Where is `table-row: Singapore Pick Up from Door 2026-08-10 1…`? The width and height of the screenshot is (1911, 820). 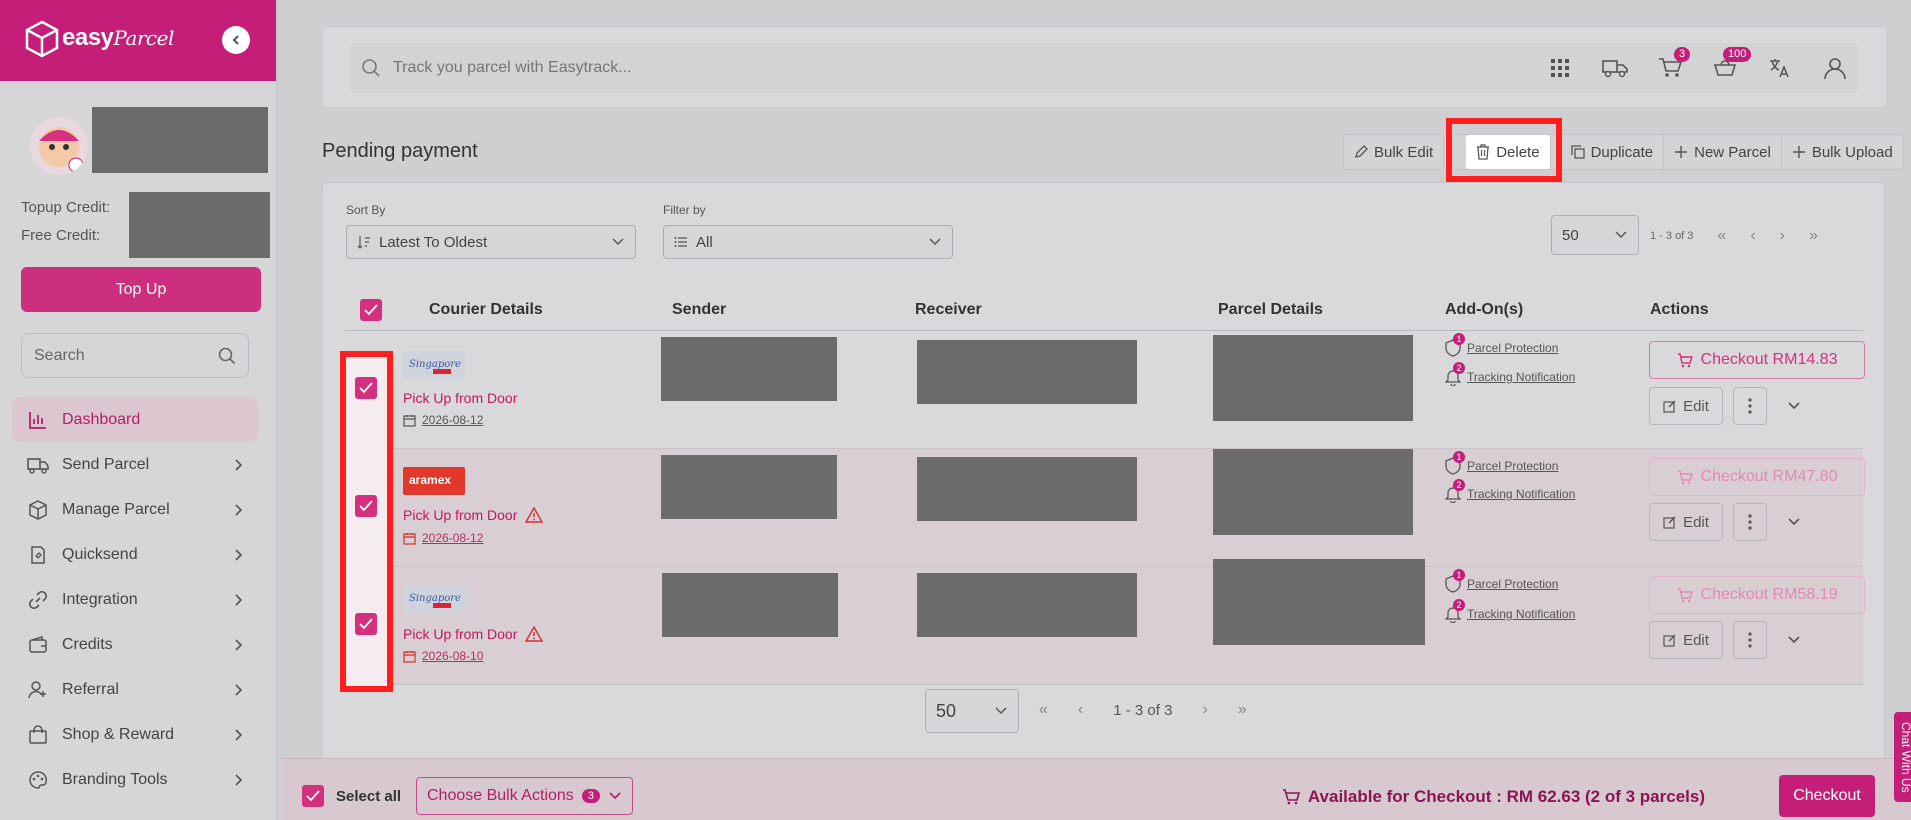 table-row: Singapore Pick Up from Door 2026-08-10 1… is located at coordinates (1105, 622).